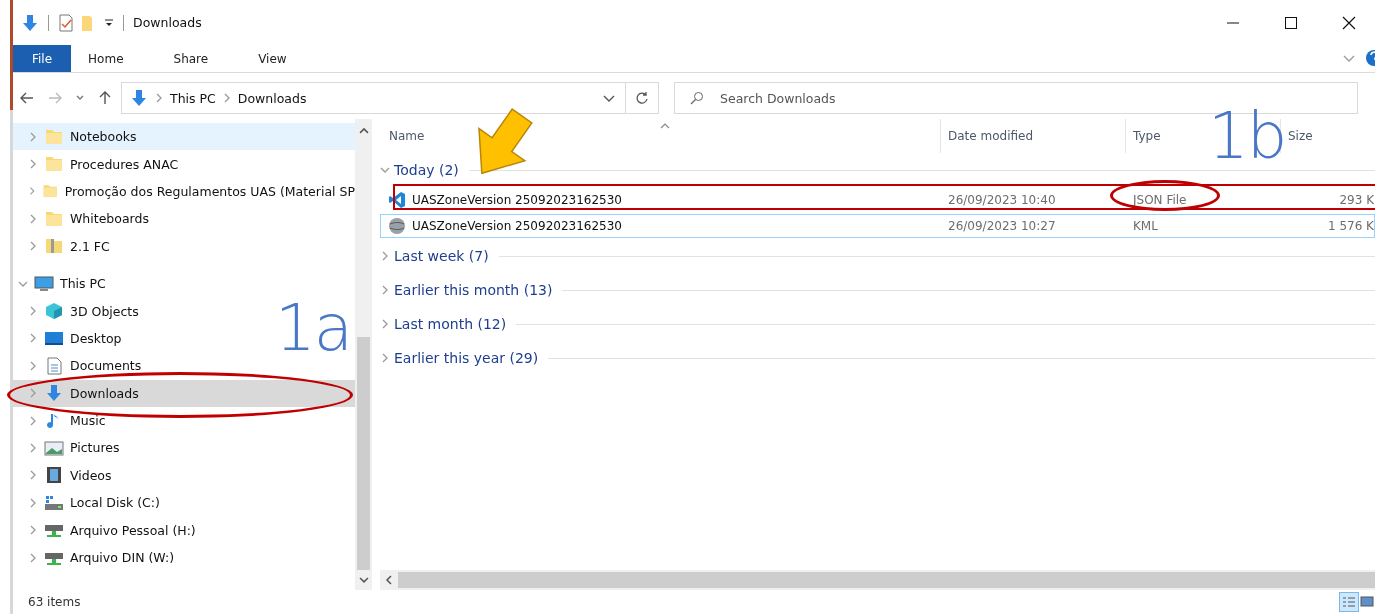  What do you see at coordinates (473, 290) in the screenshot?
I see `group-header: Earlier this month (13)` at bounding box center [473, 290].